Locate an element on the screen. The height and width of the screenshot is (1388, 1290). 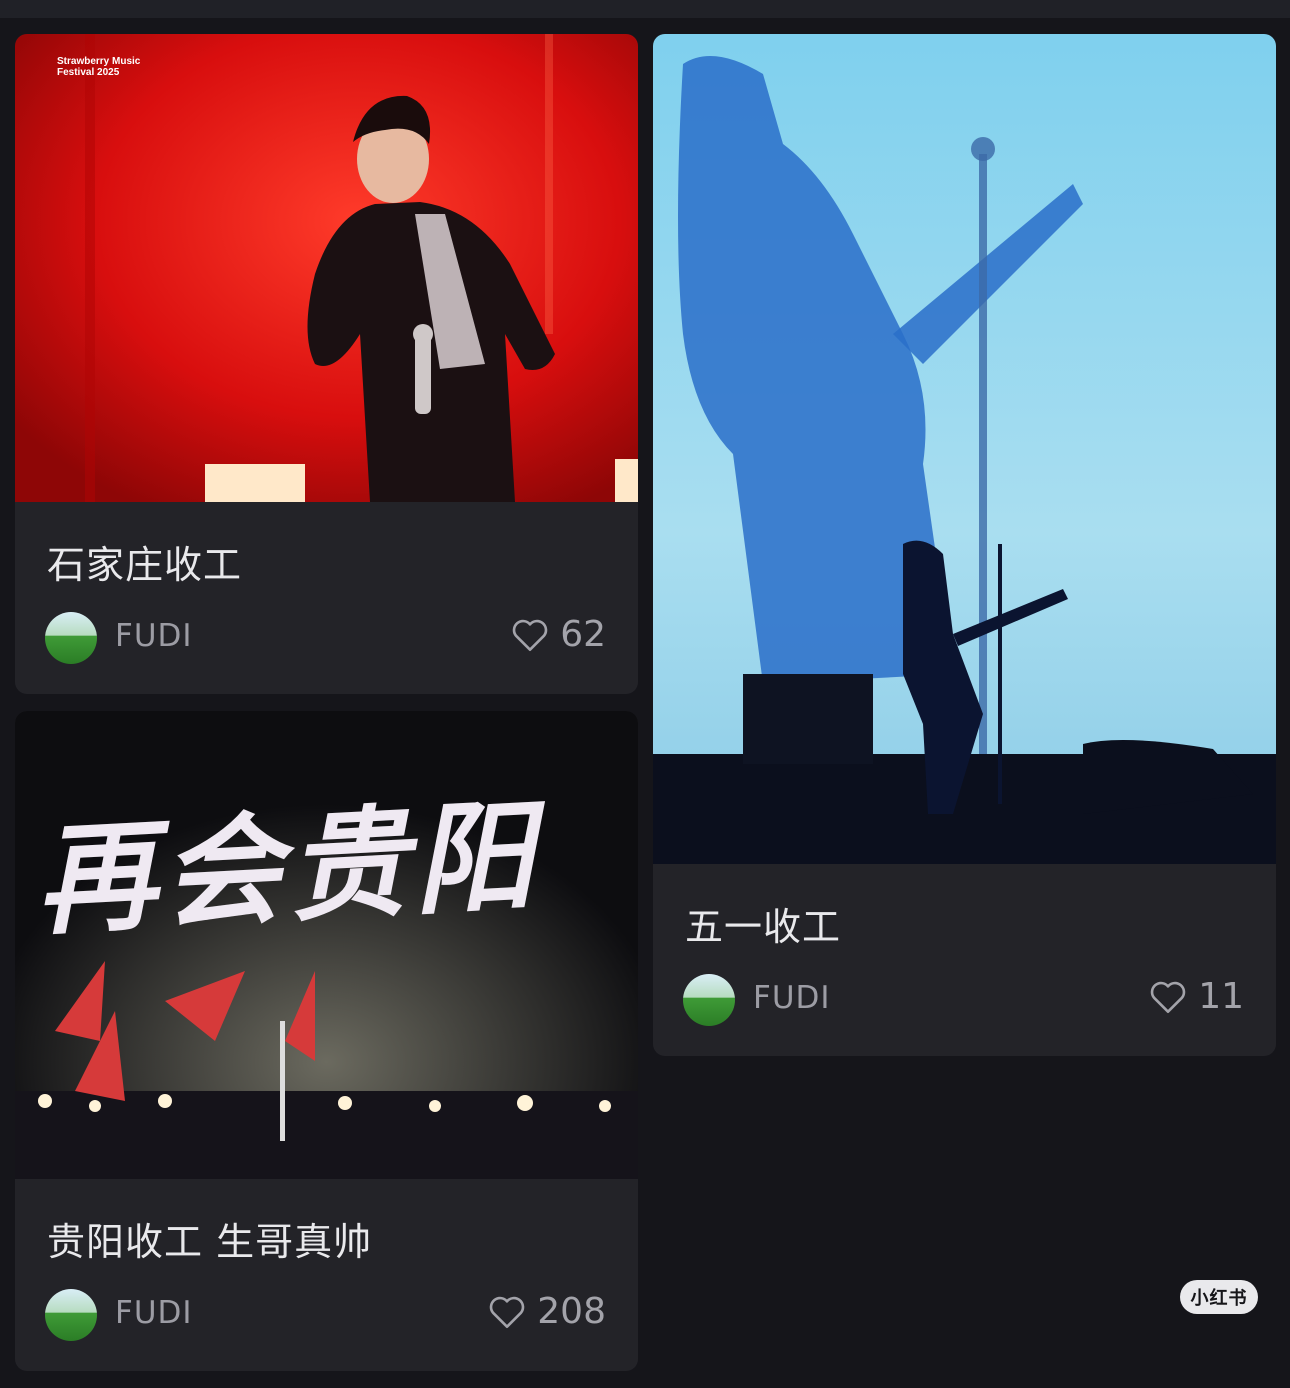
top-bar is located at coordinates (645, 9).